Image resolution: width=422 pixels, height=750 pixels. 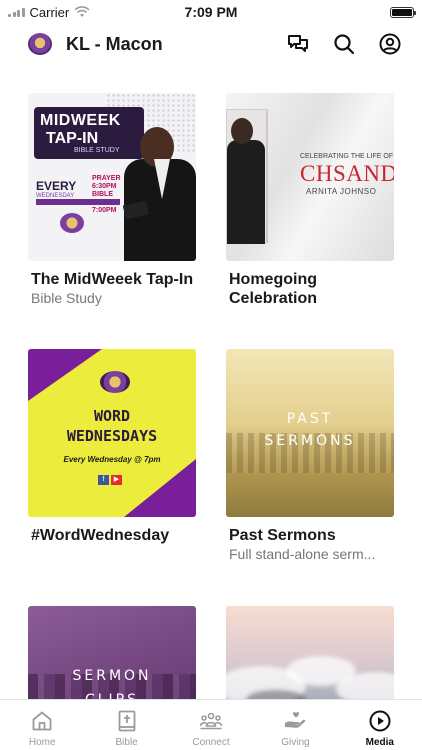 What do you see at coordinates (310, 419) in the screenshot?
I see `thumb-text: PAST` at bounding box center [310, 419].